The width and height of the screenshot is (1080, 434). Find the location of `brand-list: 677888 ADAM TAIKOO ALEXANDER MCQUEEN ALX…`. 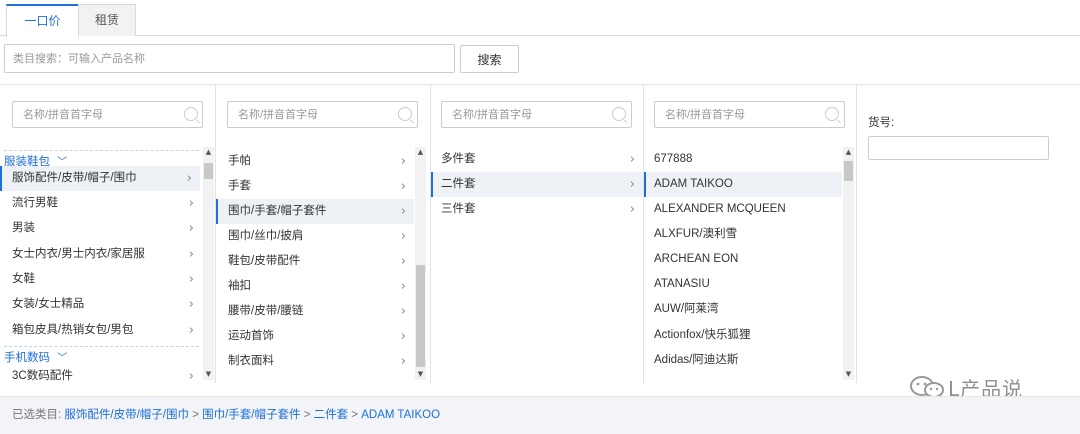

brand-list: 677888 ADAM TAIKOO ALEXANDER MCQUEEN ALX… is located at coordinates (743, 264).